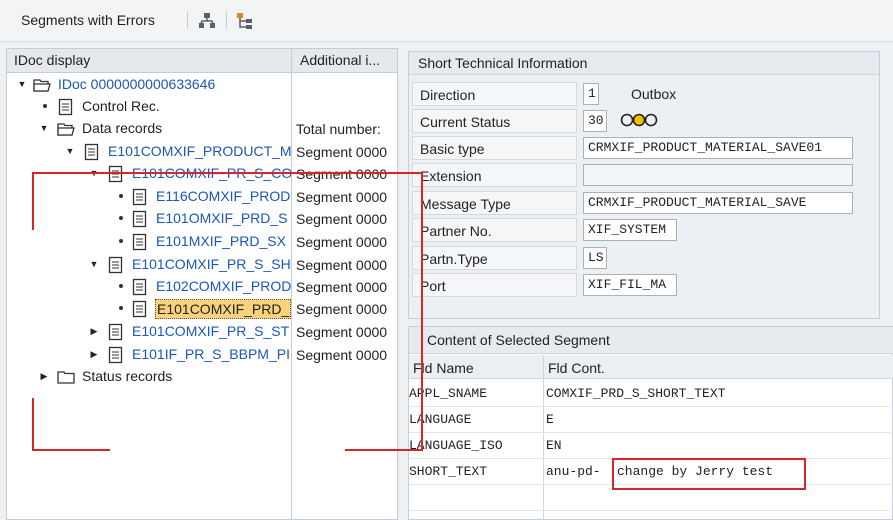 This screenshot has height=520, width=893. I want to click on field-label-basic-type: Basic type, so click(494, 148).